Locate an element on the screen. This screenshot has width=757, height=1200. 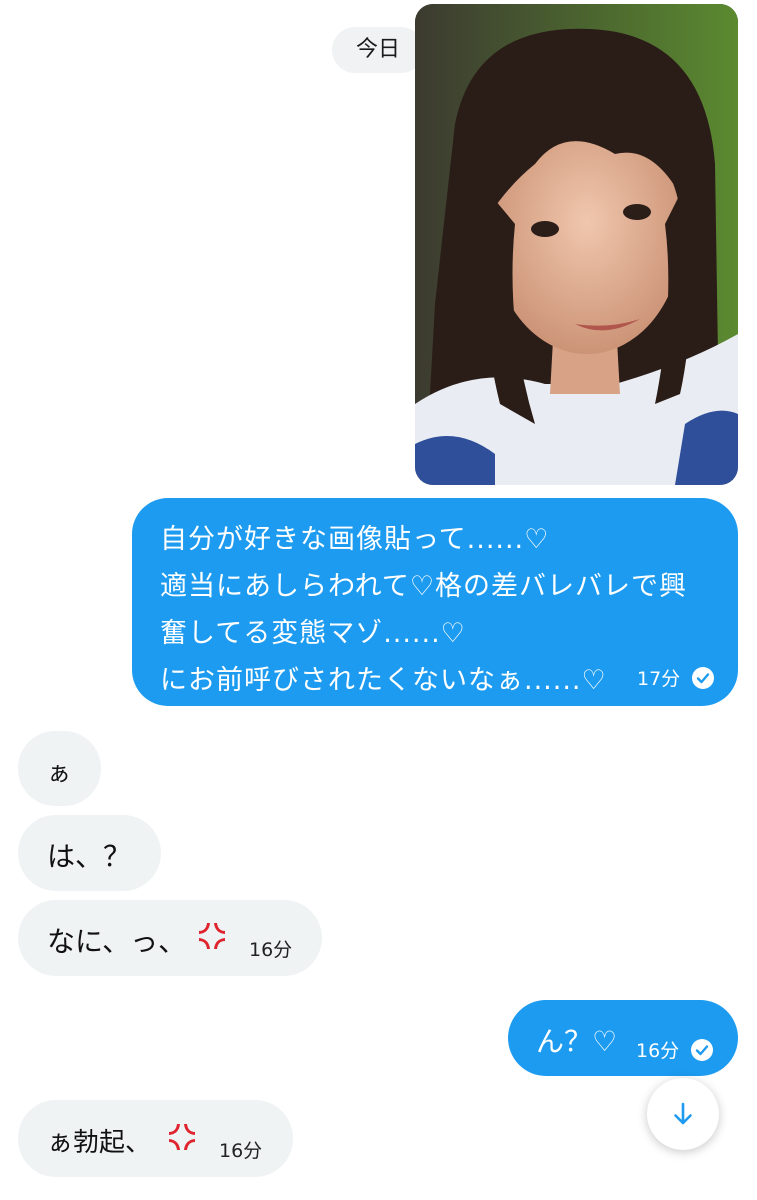
message-bubble-outgoing: ん？♡ 16分 is located at coordinates (623, 1038).